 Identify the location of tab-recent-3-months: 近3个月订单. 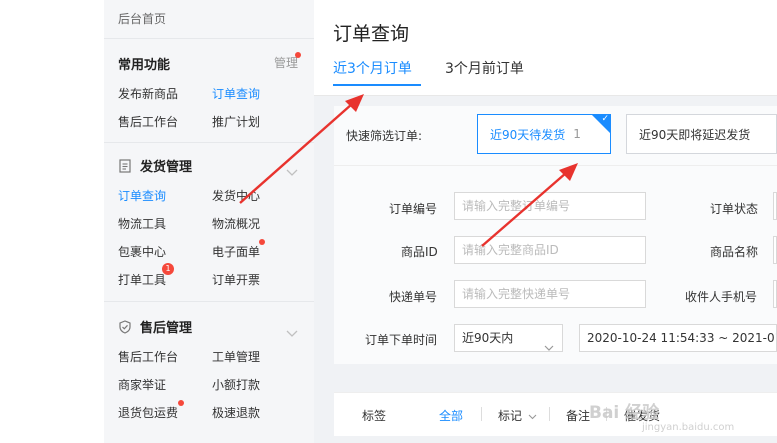
(372, 68).